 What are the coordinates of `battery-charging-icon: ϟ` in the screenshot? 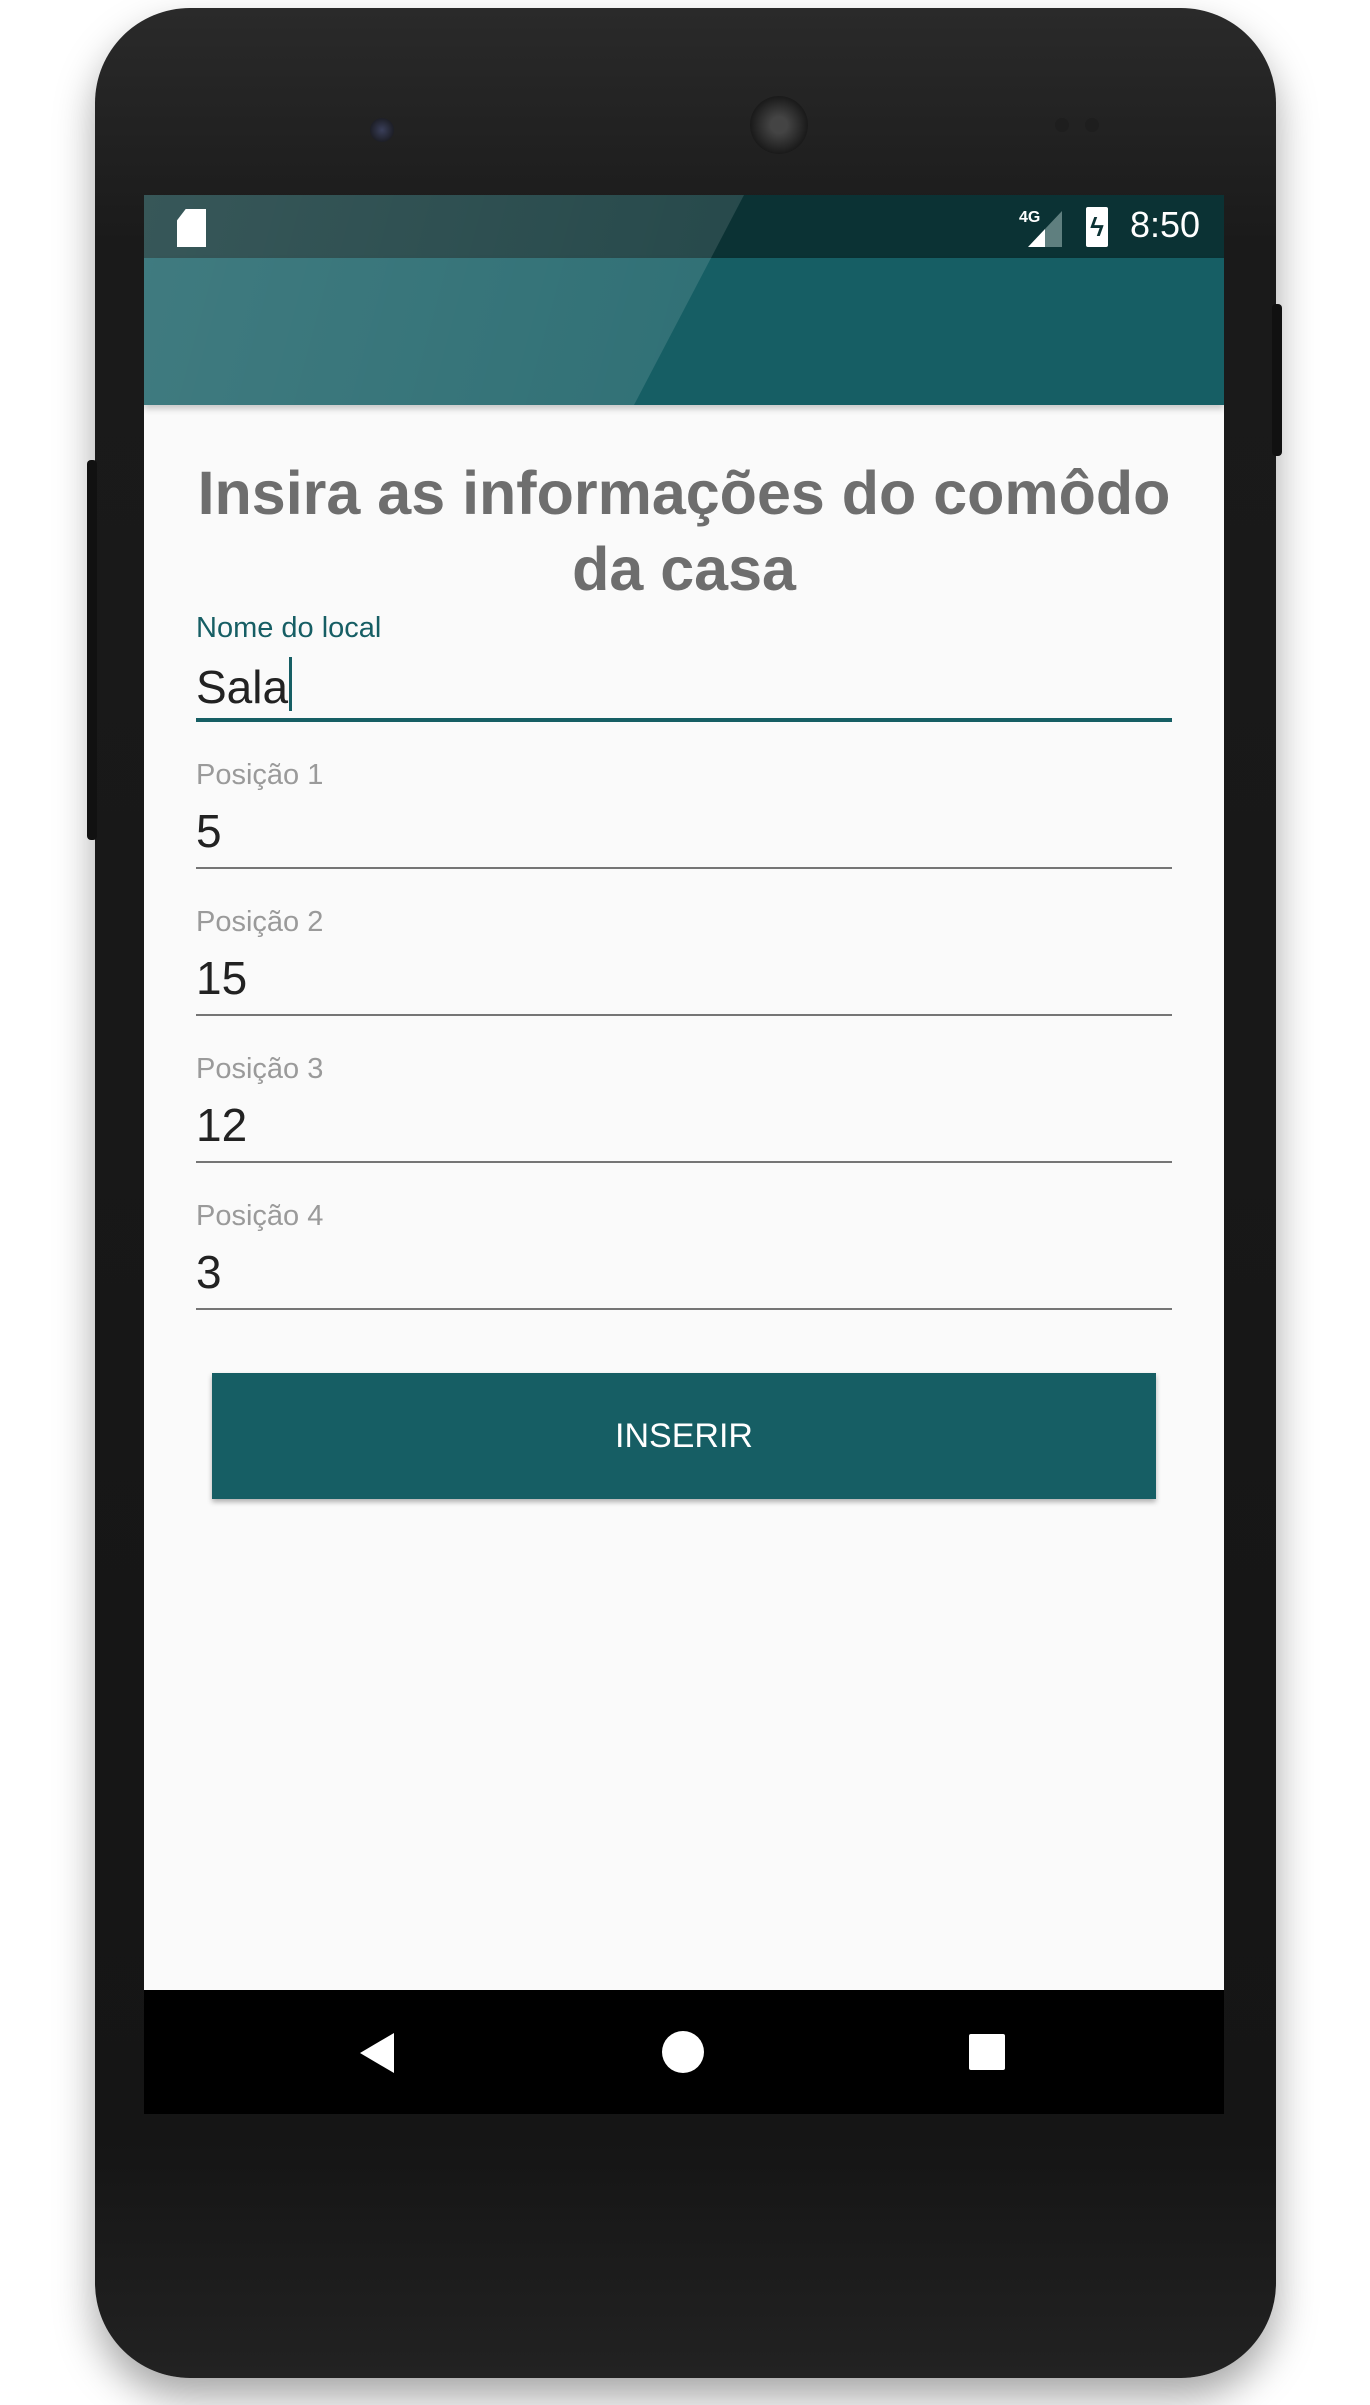 It's located at (1097, 227).